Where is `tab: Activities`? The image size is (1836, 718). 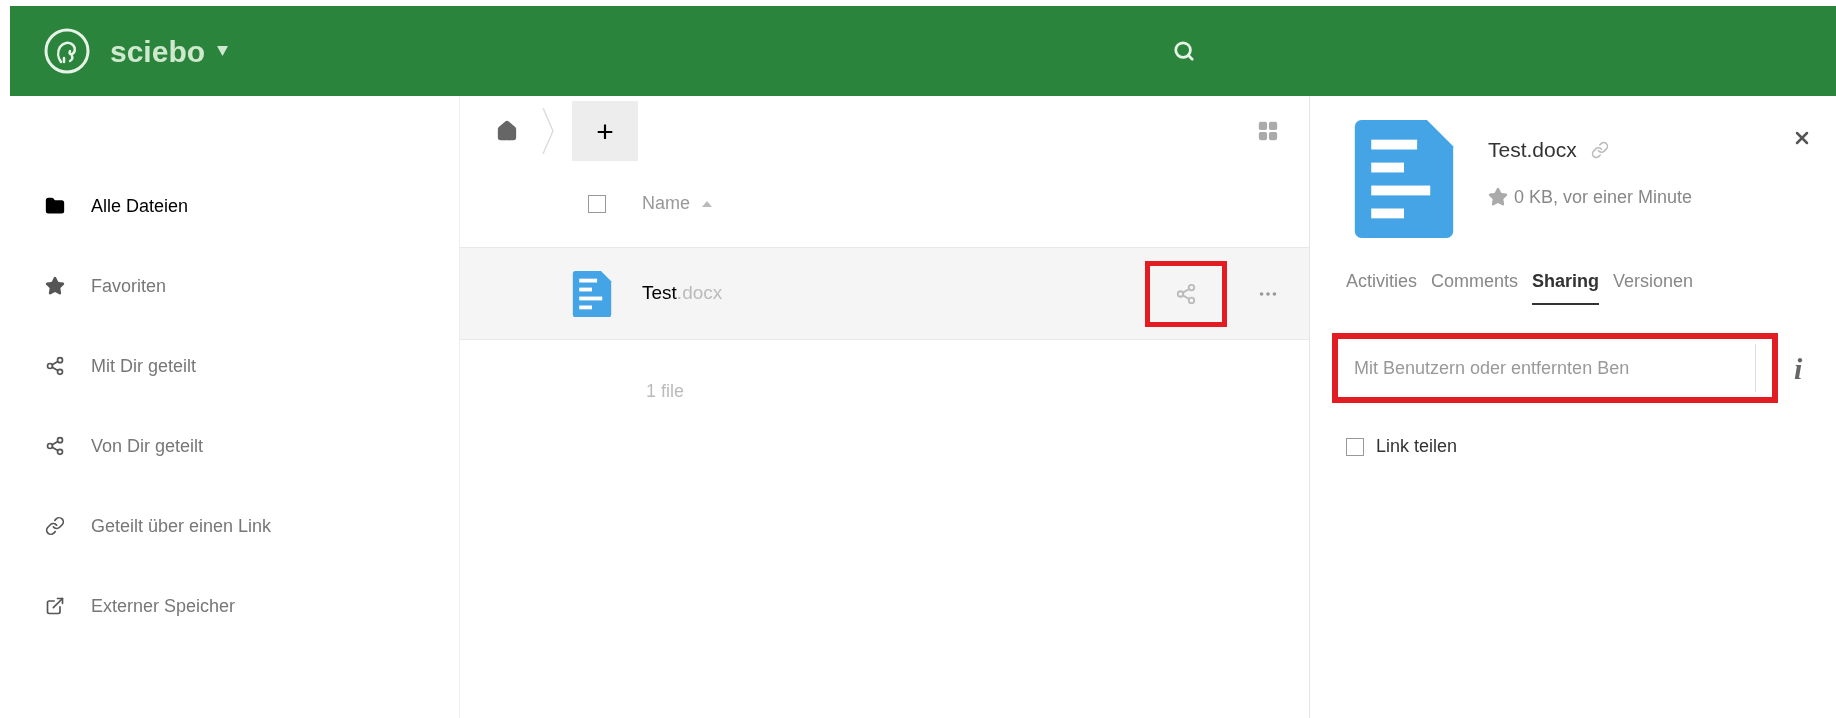
tab: Activities is located at coordinates (1381, 286).